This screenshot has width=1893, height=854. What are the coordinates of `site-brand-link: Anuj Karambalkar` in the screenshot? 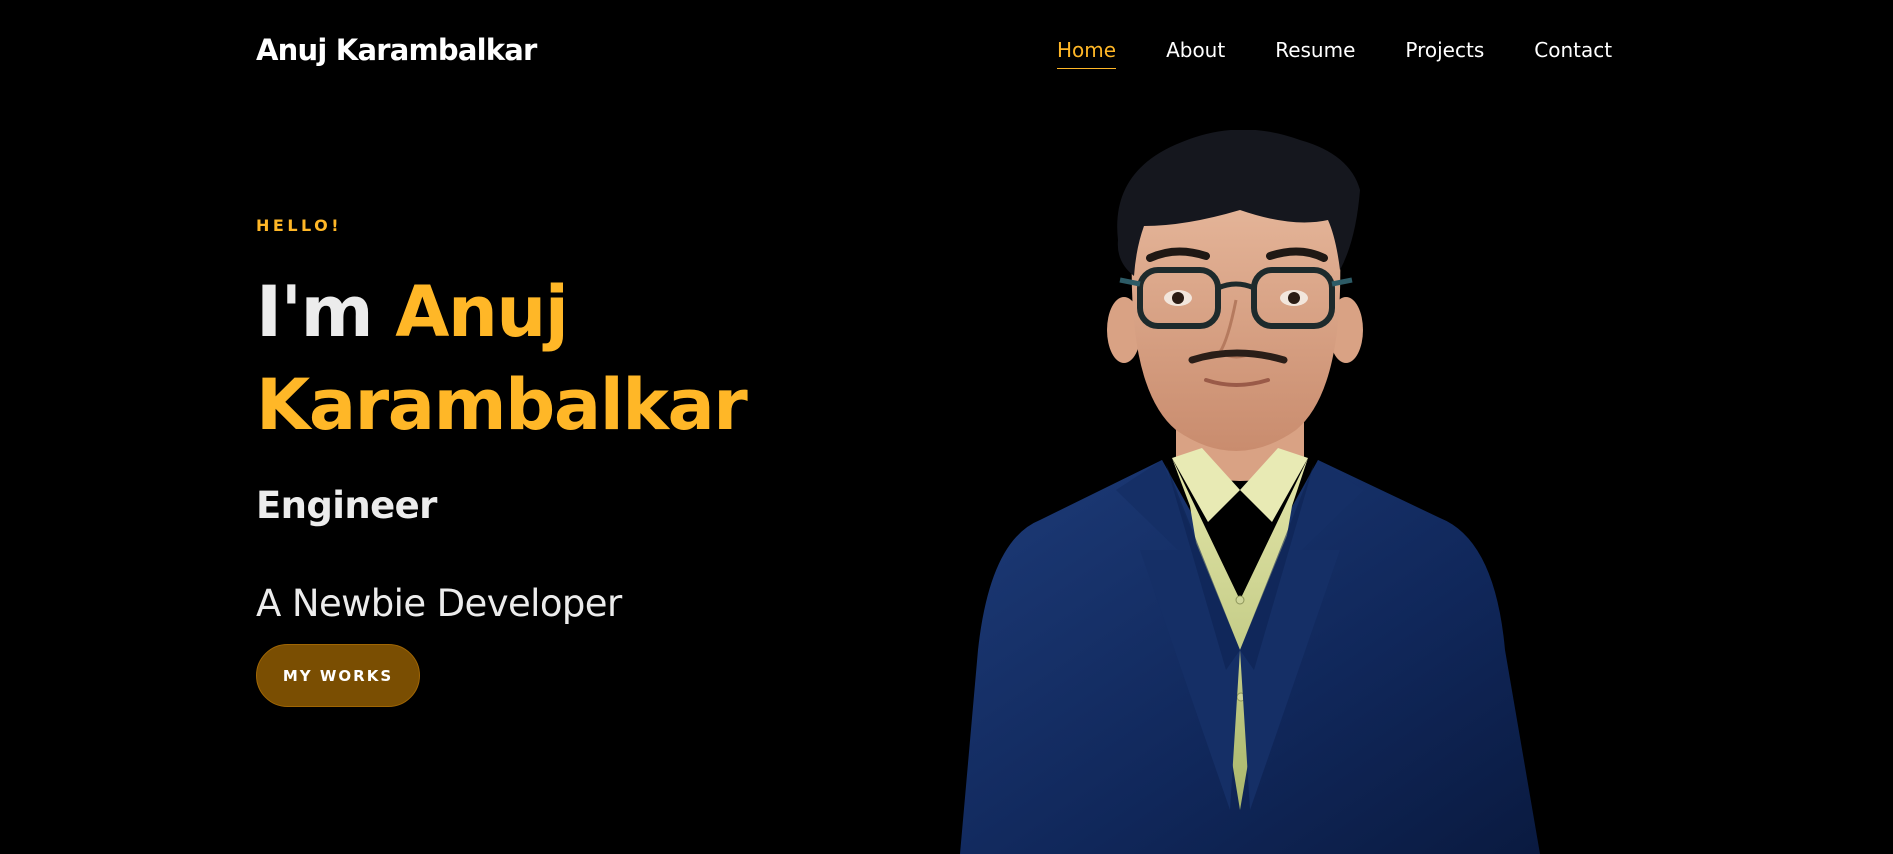 It's located at (396, 50).